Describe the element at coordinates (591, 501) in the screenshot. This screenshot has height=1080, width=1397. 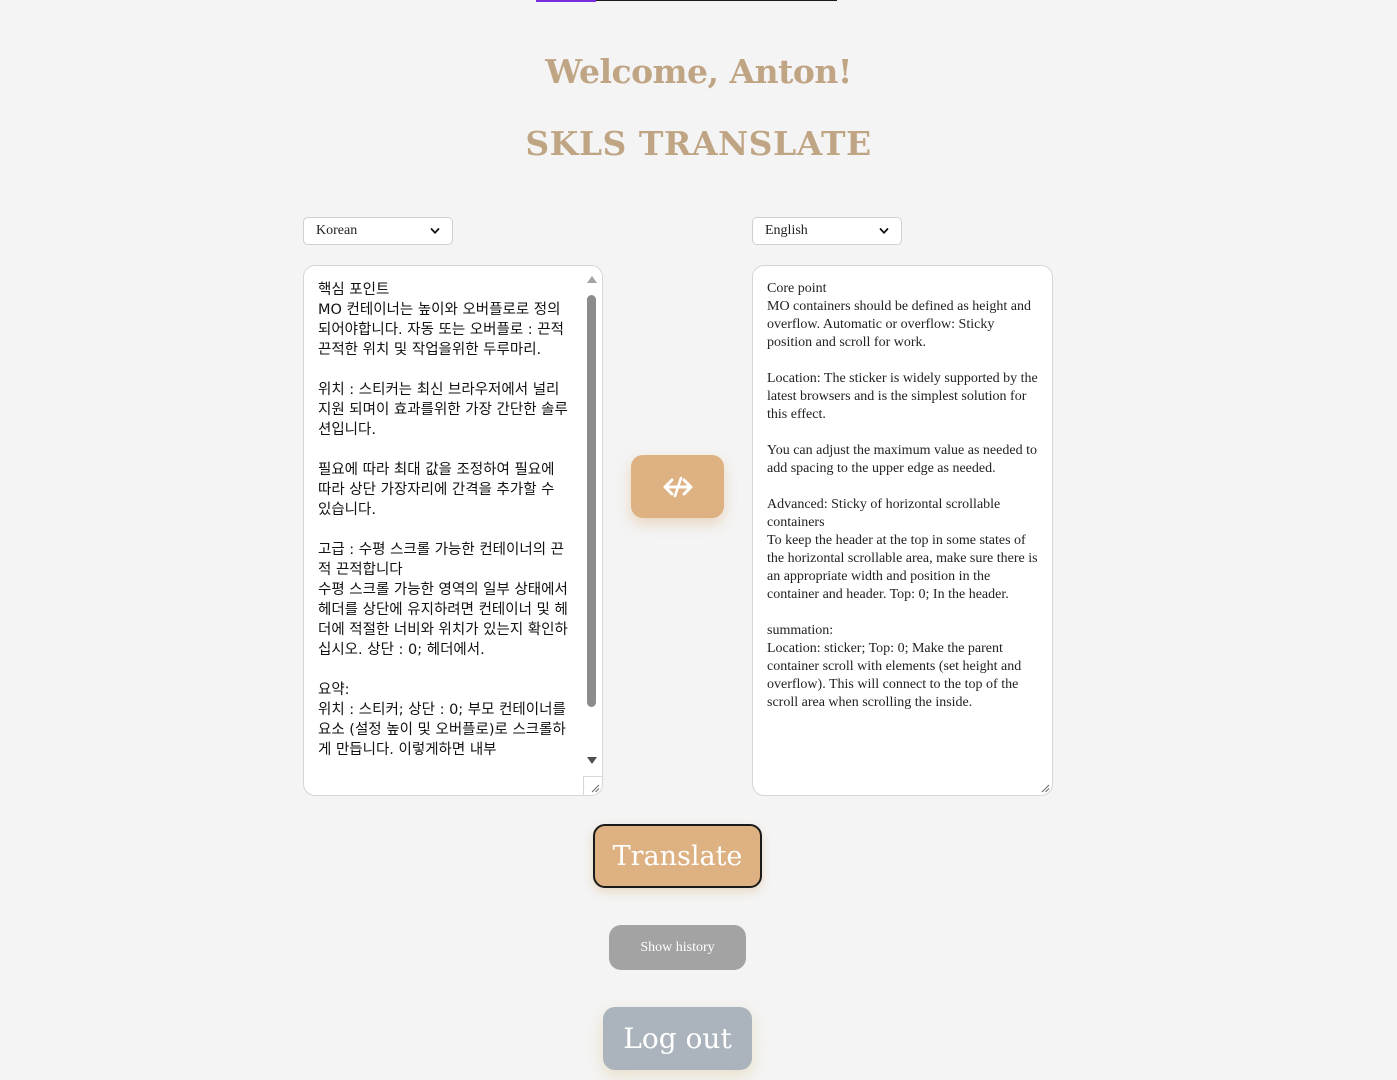
I see `scrollbar-thumb` at that location.